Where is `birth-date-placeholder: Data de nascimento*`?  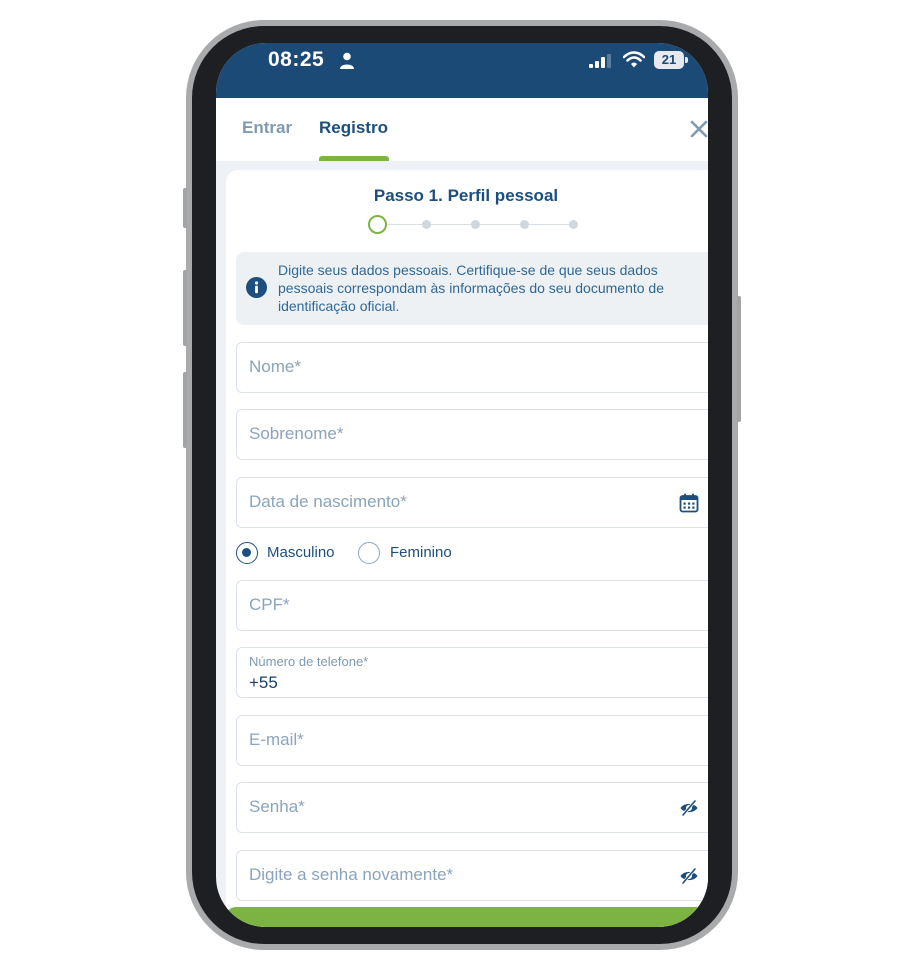 birth-date-placeholder: Data de nascimento* is located at coordinates (328, 501).